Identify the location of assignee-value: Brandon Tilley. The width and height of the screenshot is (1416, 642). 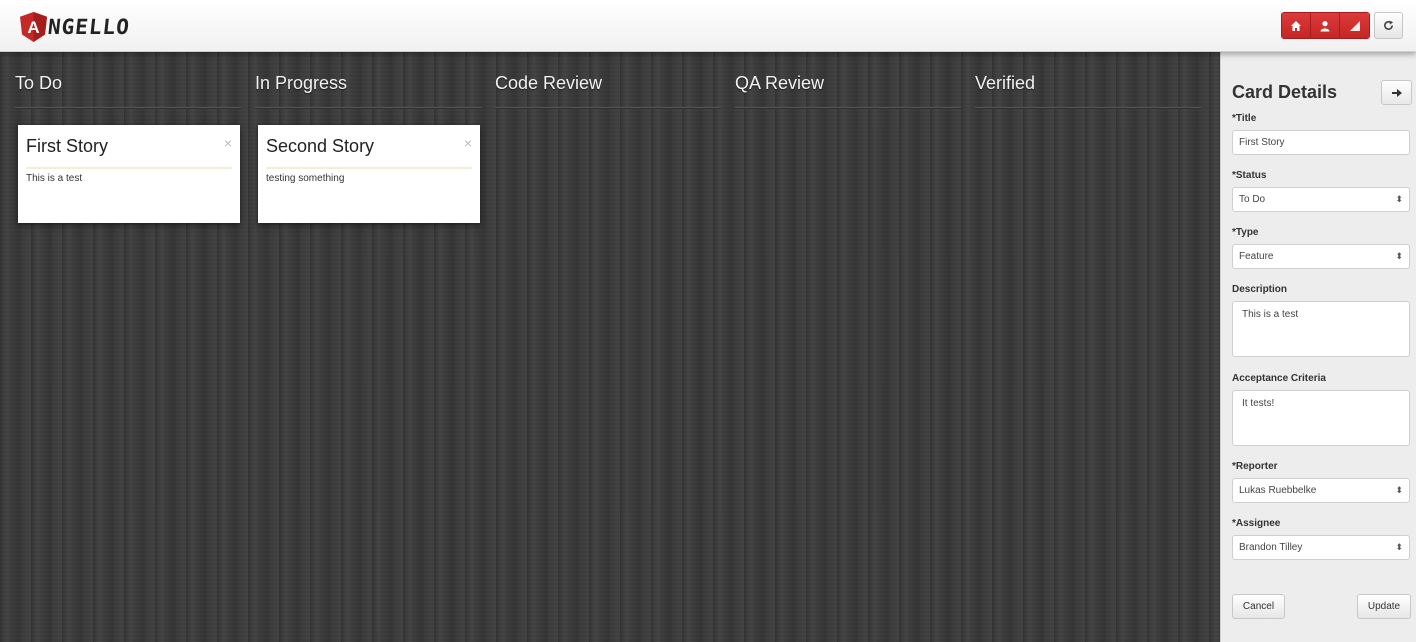
(1271, 547).